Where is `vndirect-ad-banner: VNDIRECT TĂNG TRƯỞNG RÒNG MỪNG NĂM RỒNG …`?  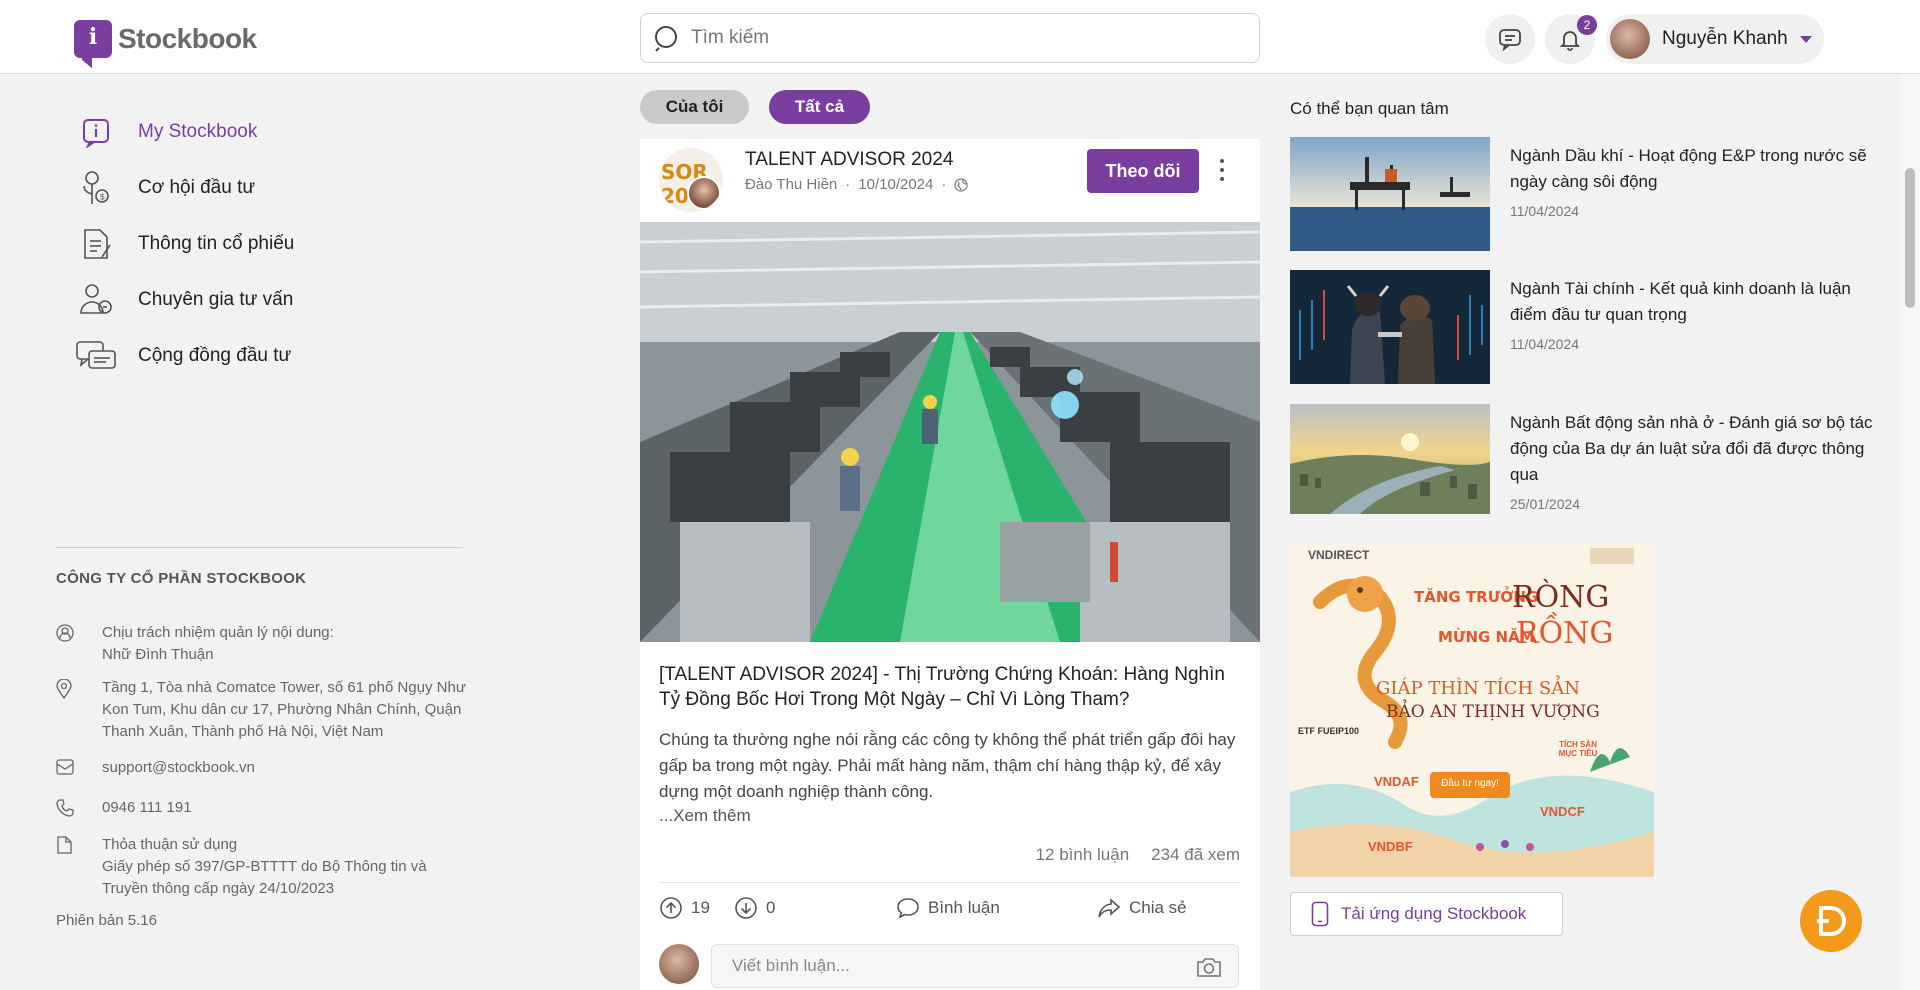 vndirect-ad-banner: VNDIRECT TĂNG TRƯỞNG RÒNG MỪNG NĂM RỒNG … is located at coordinates (1472, 709).